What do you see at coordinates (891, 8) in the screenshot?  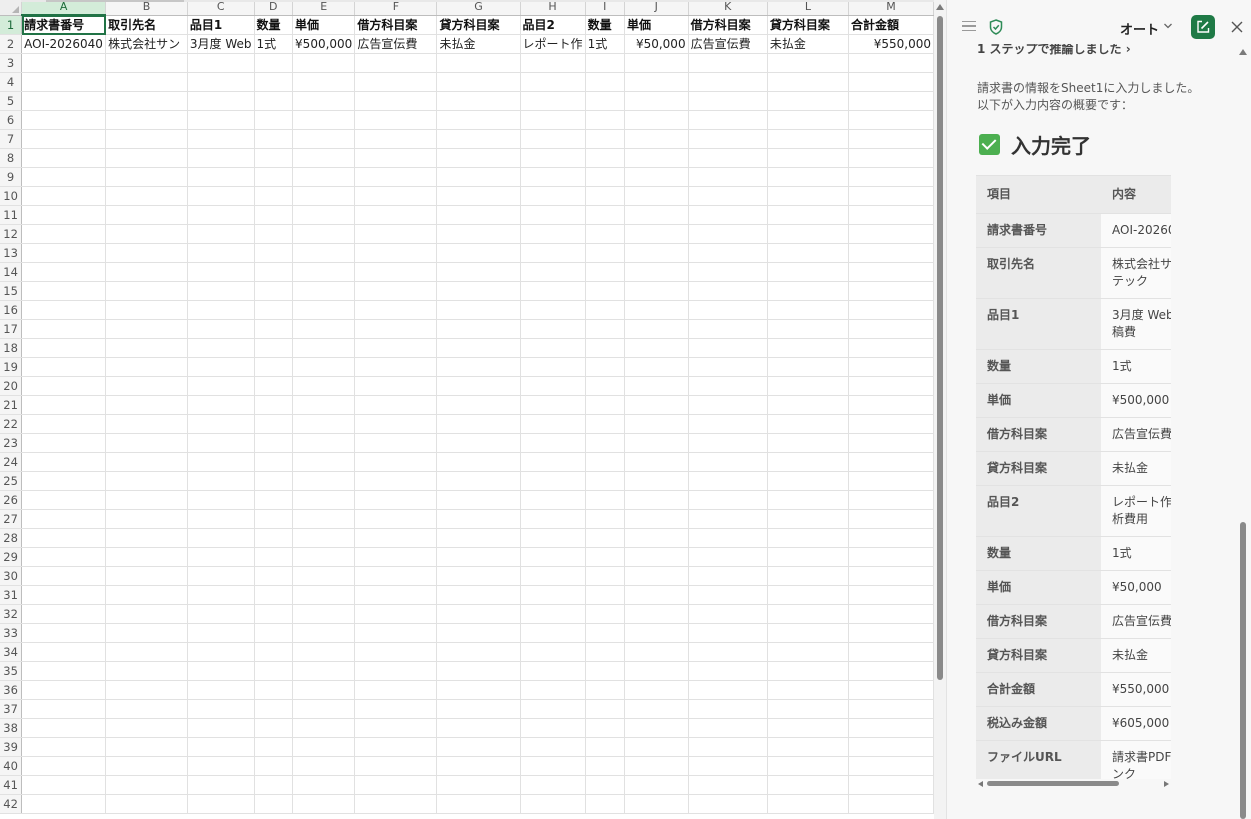 I see `column-header: M` at bounding box center [891, 8].